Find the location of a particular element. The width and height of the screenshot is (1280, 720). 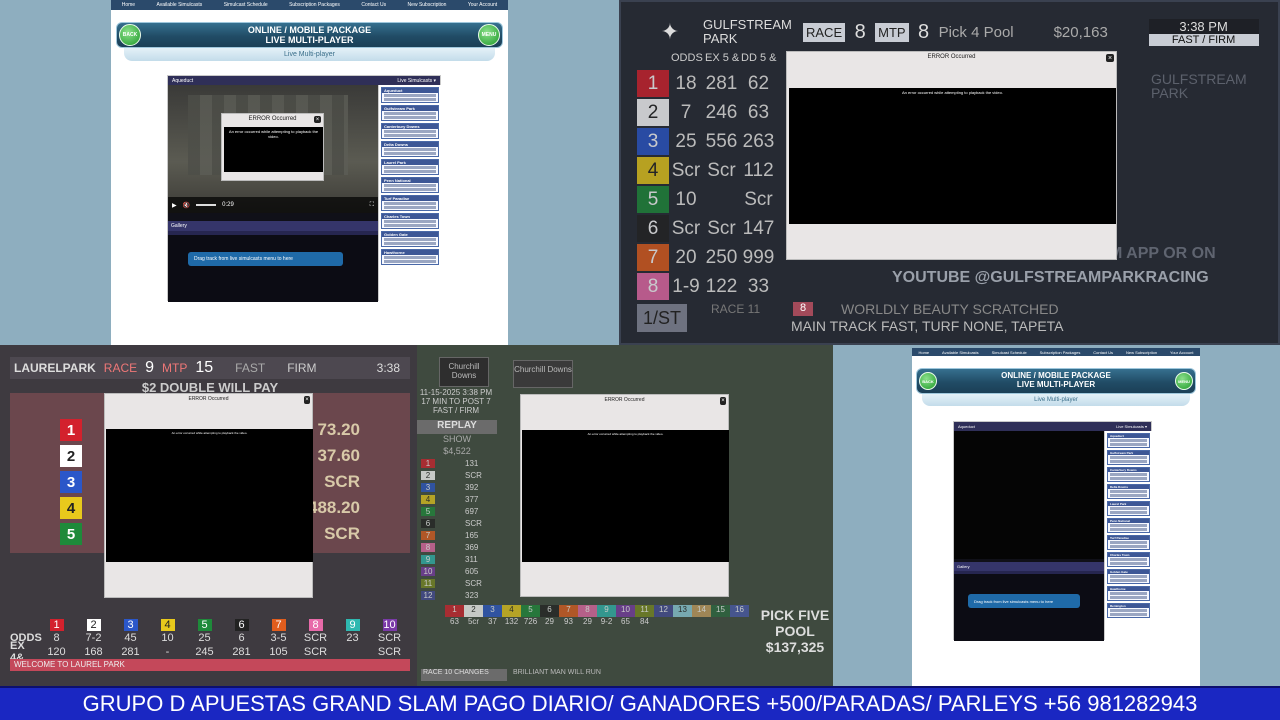

odds-value: 18 is located at coordinates (686, 83).